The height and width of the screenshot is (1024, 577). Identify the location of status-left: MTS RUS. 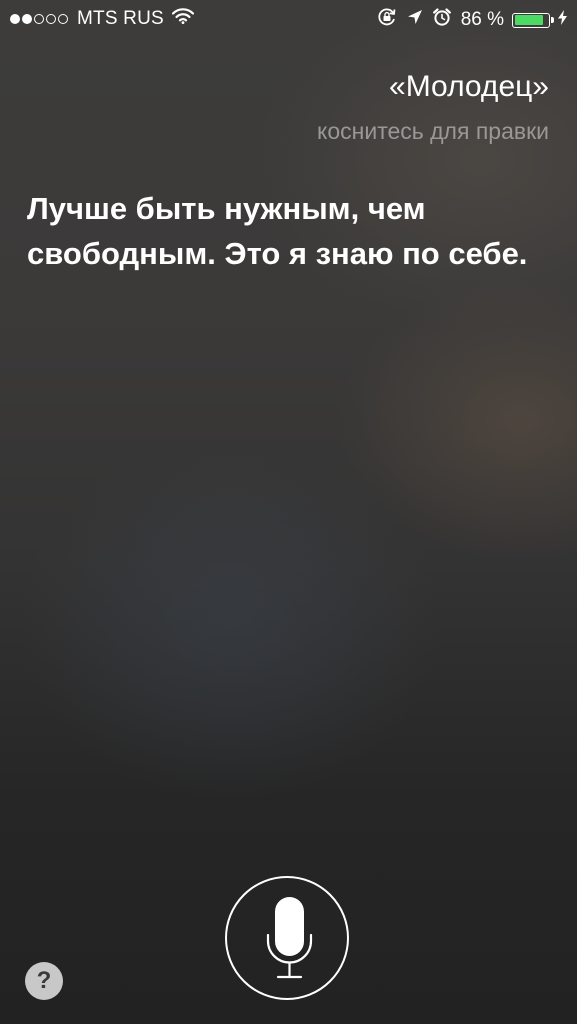
(102, 19).